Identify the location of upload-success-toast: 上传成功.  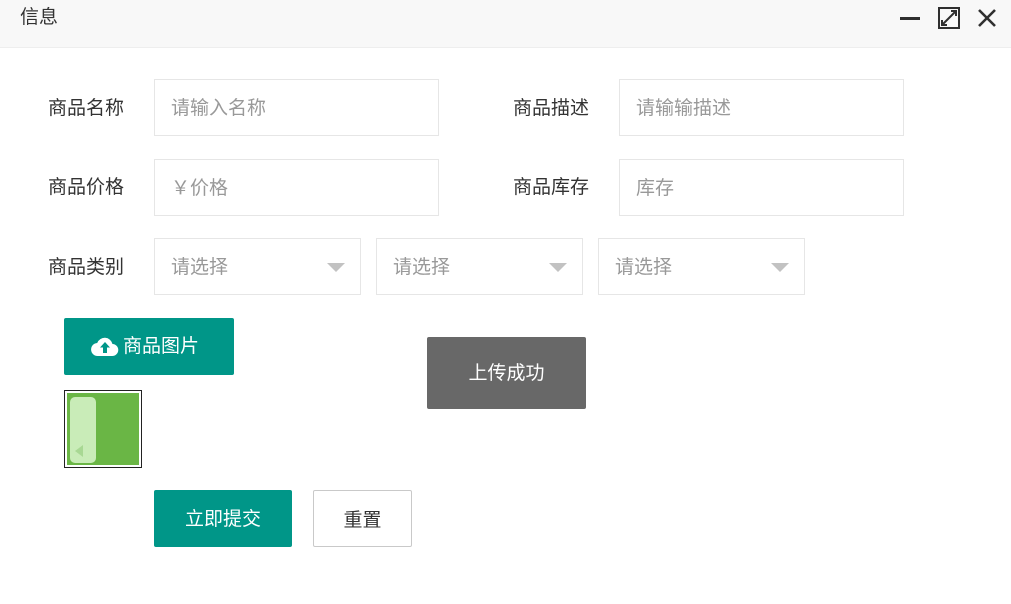
(506, 373).